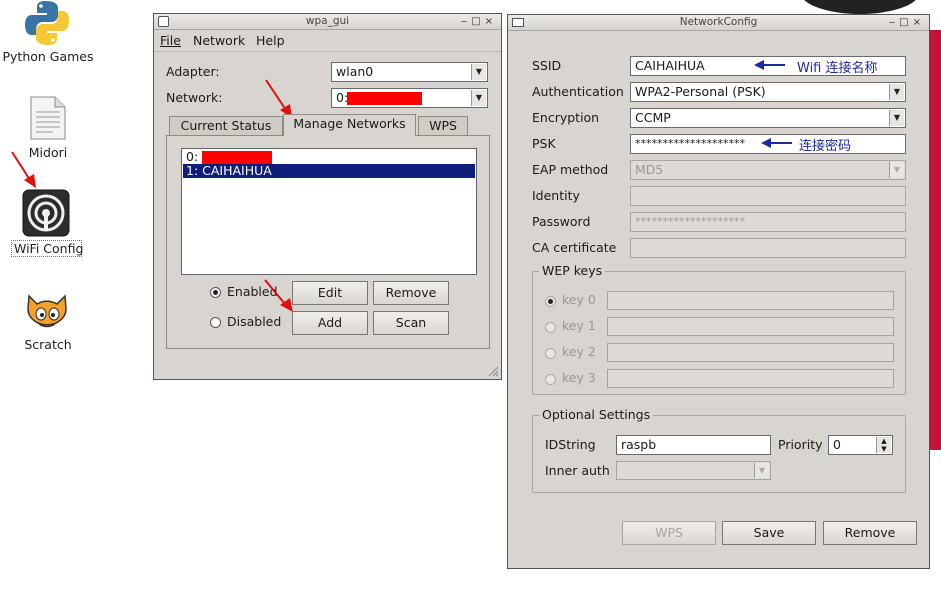 Image resolution: width=941 pixels, height=592 pixels. What do you see at coordinates (883, 449) in the screenshot?
I see `spin-down-icon: ▼` at bounding box center [883, 449].